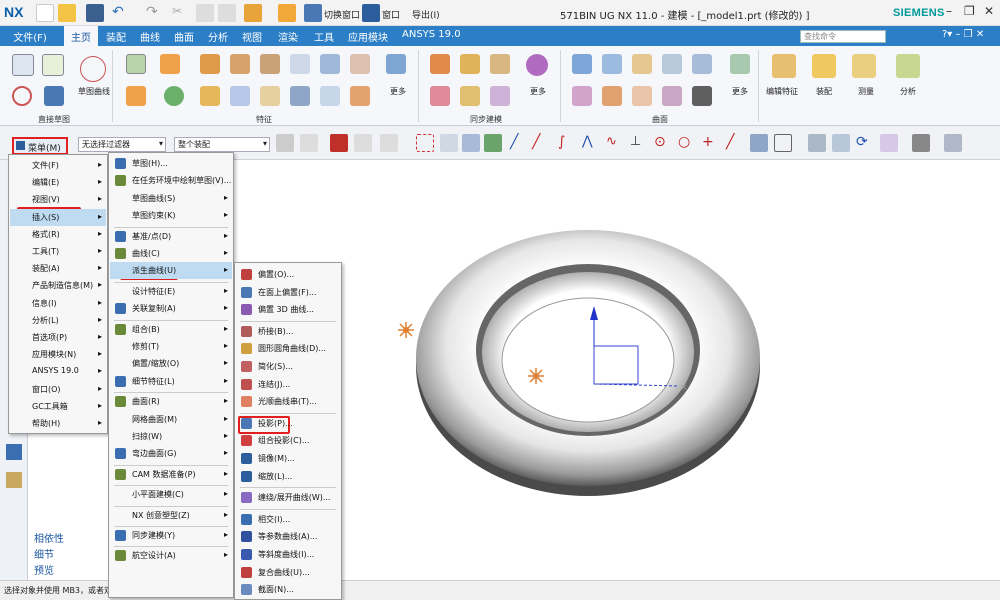 This screenshot has width=1000, height=600. Describe the element at coordinates (171, 346) in the screenshot. I see `insert-menu-item: 修剪(T) ▸` at that location.